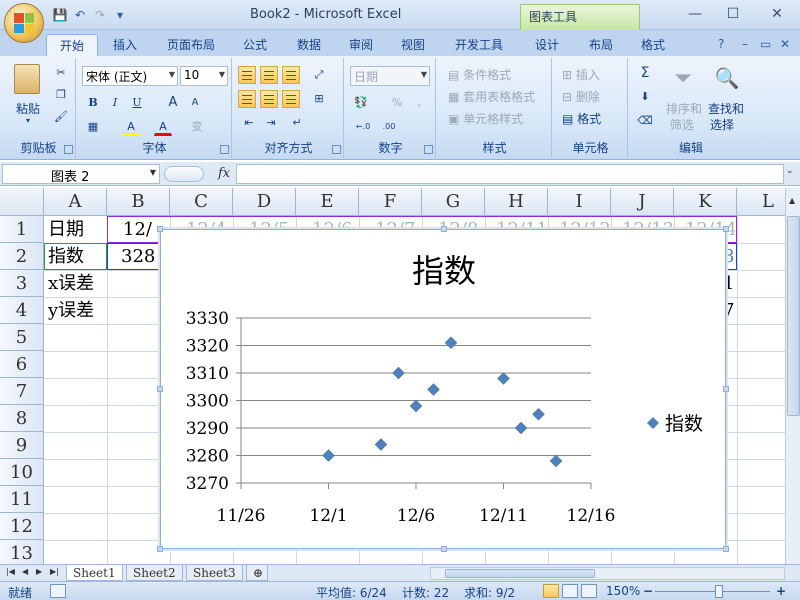 Image resolution: width=800 pixels, height=600 pixels. Describe the element at coordinates (327, 202) in the screenshot. I see `column-header-e: E` at that location.